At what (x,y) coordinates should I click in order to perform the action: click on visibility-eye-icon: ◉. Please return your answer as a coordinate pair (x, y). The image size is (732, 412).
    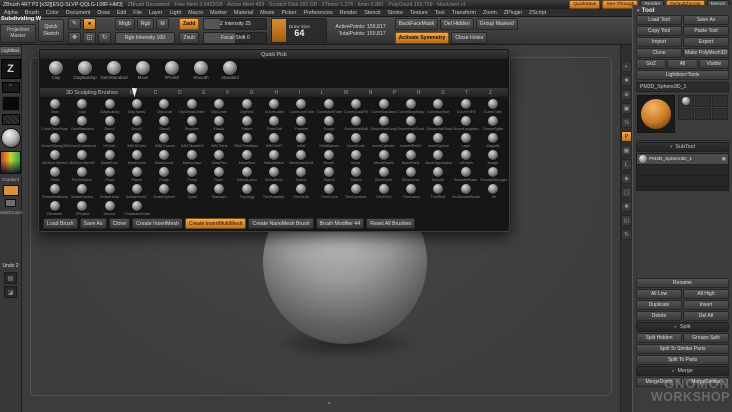
    Looking at the image, I should click on (724, 159).